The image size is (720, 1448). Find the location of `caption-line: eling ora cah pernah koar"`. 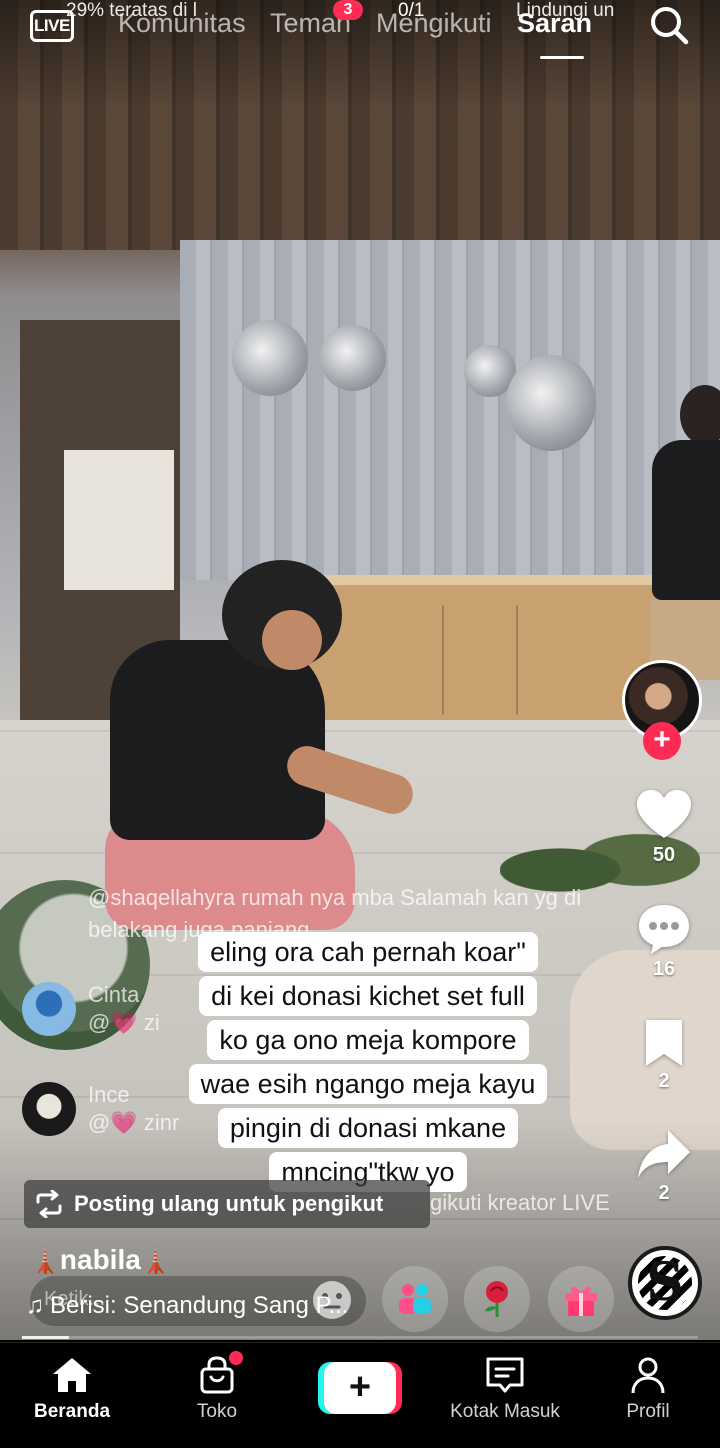

caption-line: eling ora cah pernah koar" is located at coordinates (368, 952).